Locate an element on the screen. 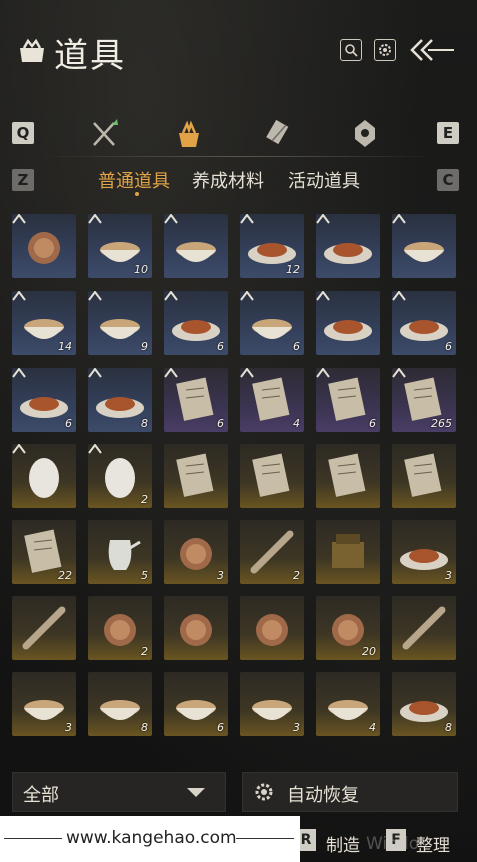  item-count: 8 is located at coordinates (448, 727).